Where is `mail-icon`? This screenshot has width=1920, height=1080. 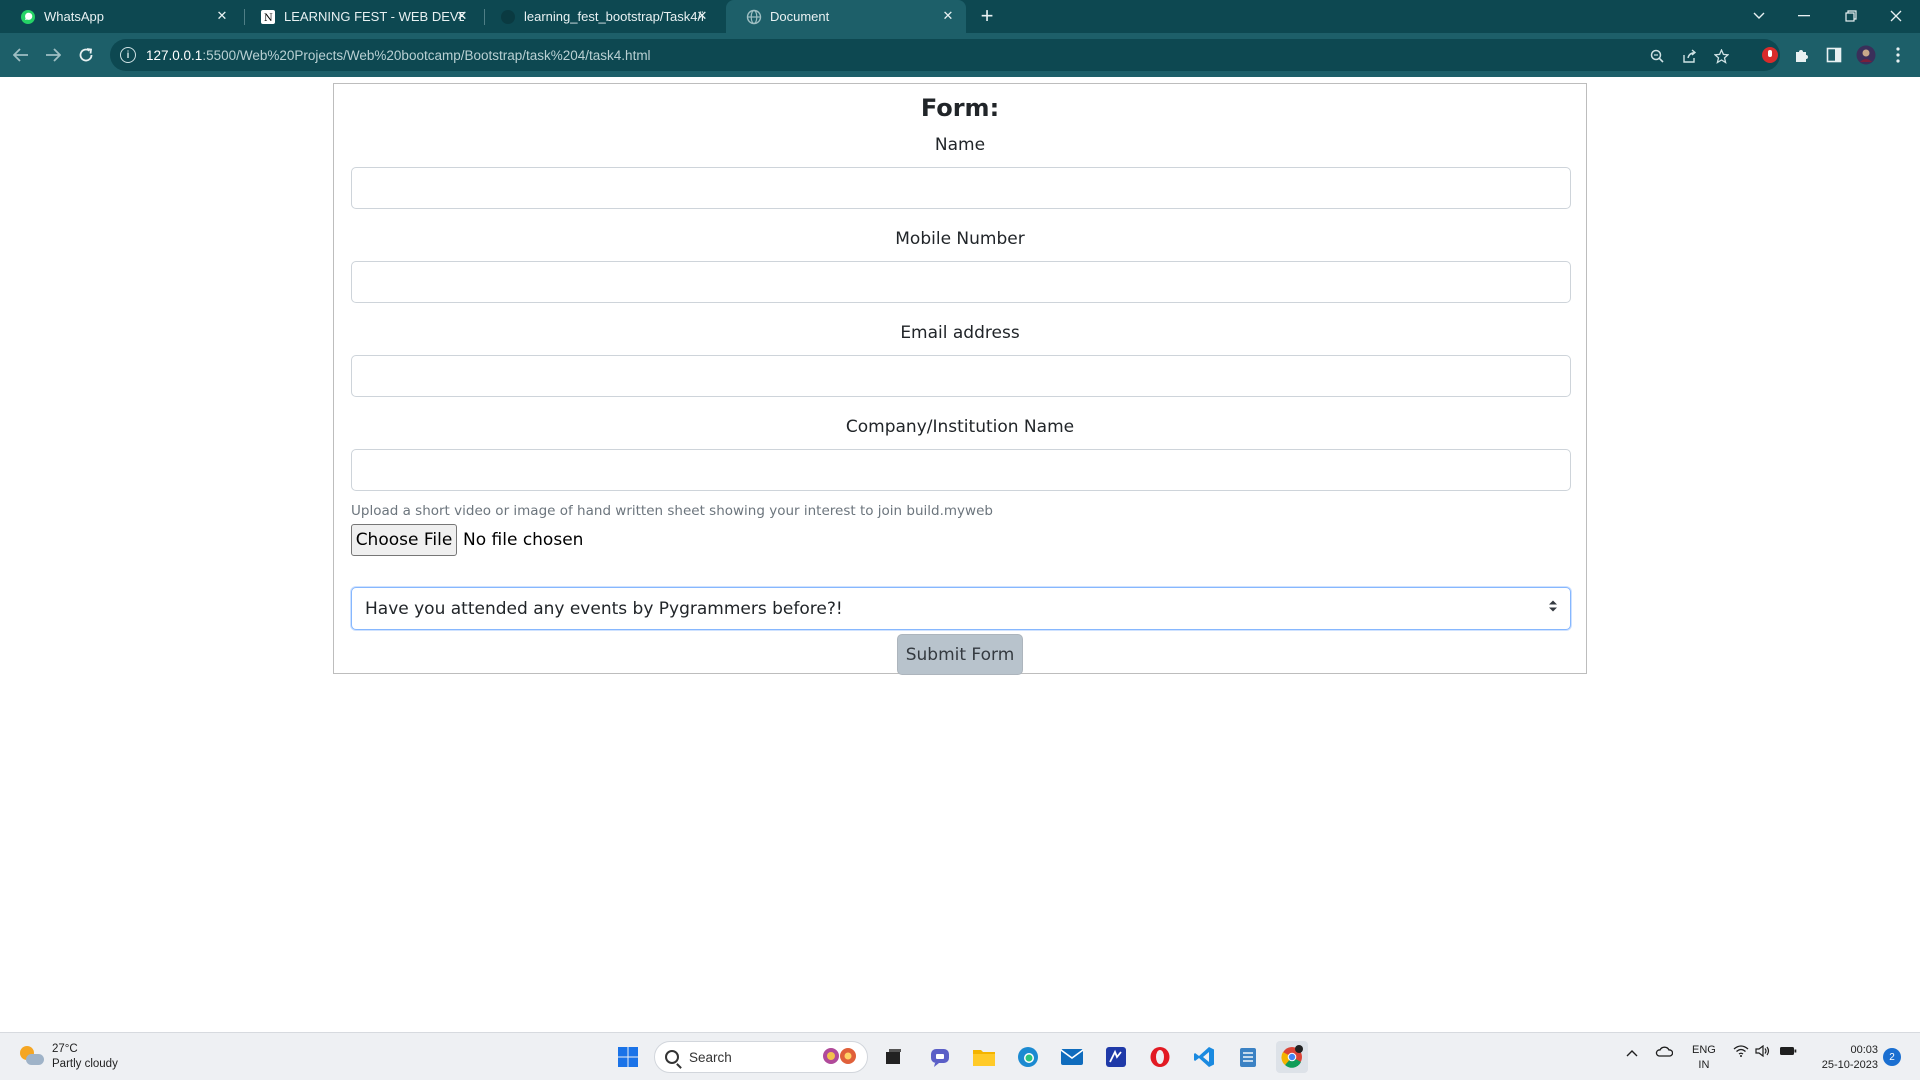
mail-icon is located at coordinates (1072, 1057).